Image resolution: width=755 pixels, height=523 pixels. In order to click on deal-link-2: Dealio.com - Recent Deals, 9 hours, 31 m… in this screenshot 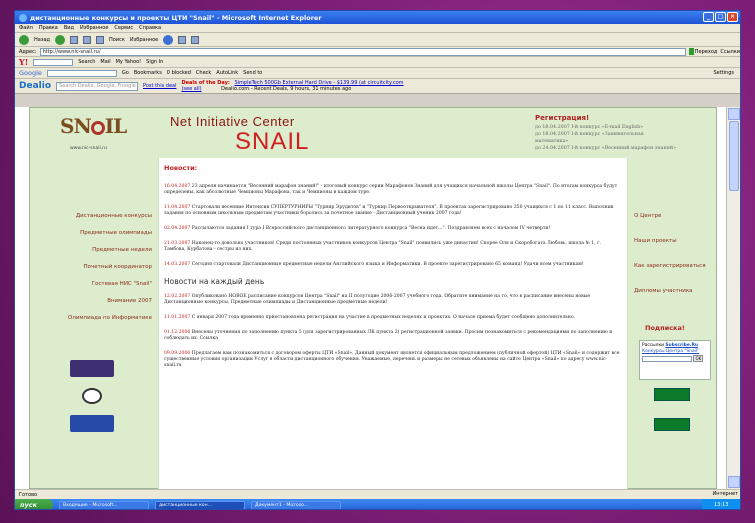, I will do `click(286, 89)`.